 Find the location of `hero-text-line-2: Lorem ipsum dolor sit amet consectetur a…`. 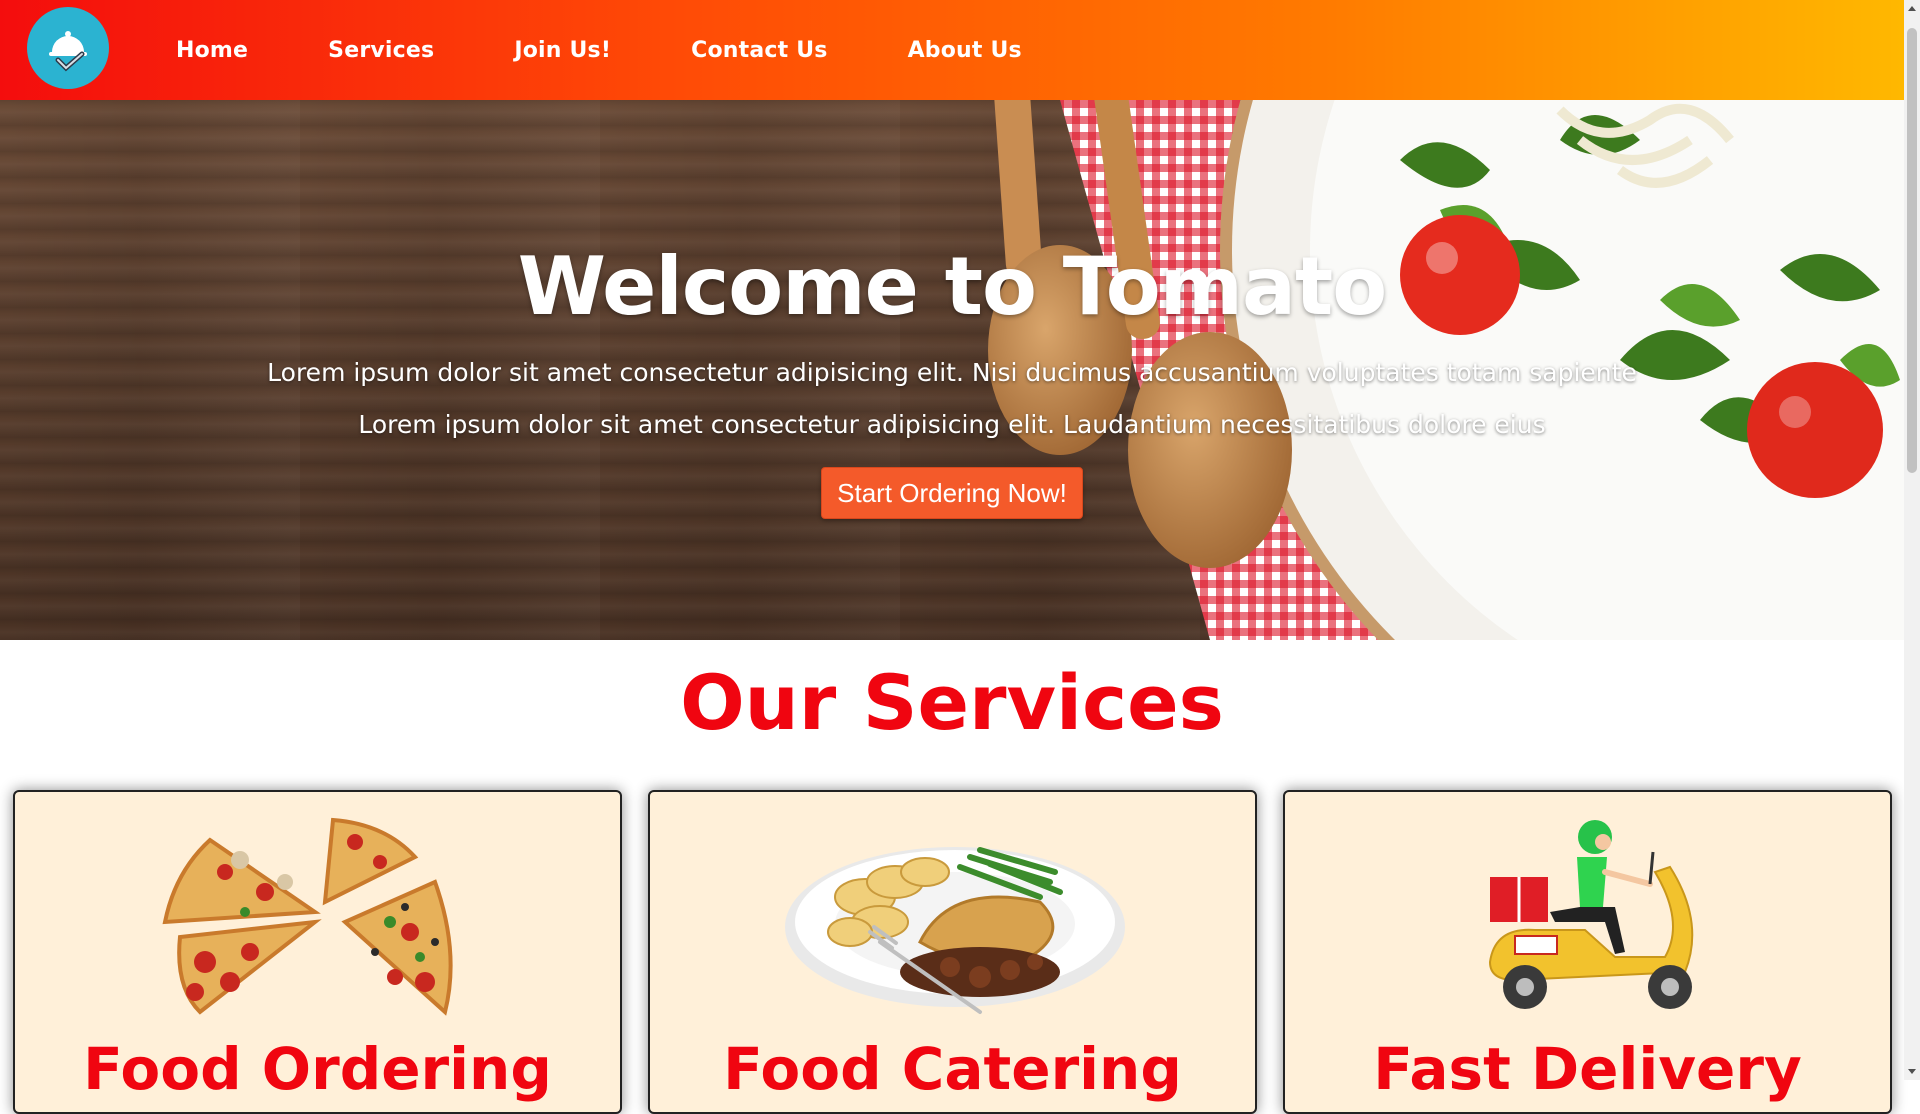

hero-text-line-2: Lorem ipsum dolor sit amet consectetur a… is located at coordinates (952, 424).